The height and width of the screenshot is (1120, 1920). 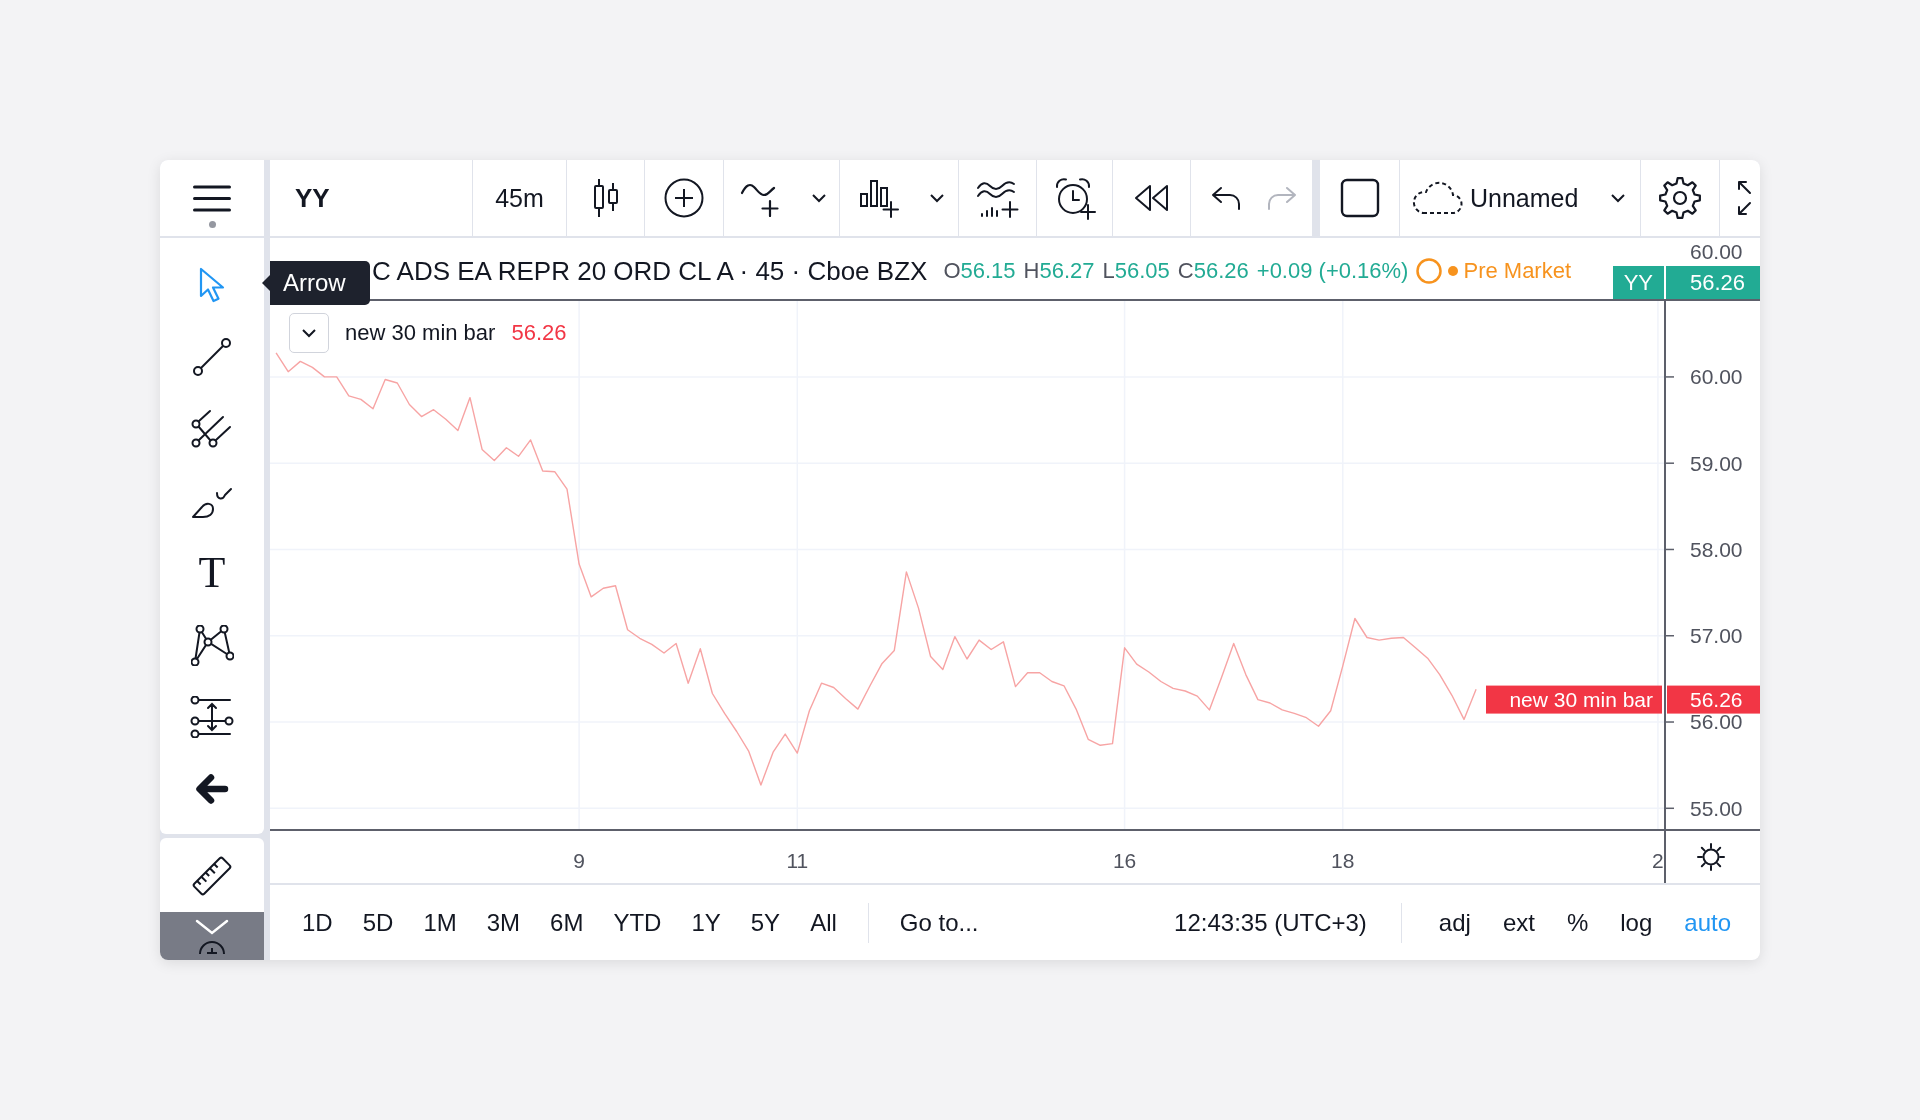 What do you see at coordinates (1059, 271) in the screenshot?
I see `ohlc-reading: H56.27` at bounding box center [1059, 271].